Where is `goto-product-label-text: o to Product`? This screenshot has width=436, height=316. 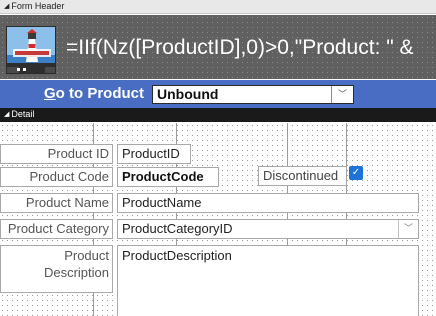 goto-product-label-text: o to Product is located at coordinates (99, 93).